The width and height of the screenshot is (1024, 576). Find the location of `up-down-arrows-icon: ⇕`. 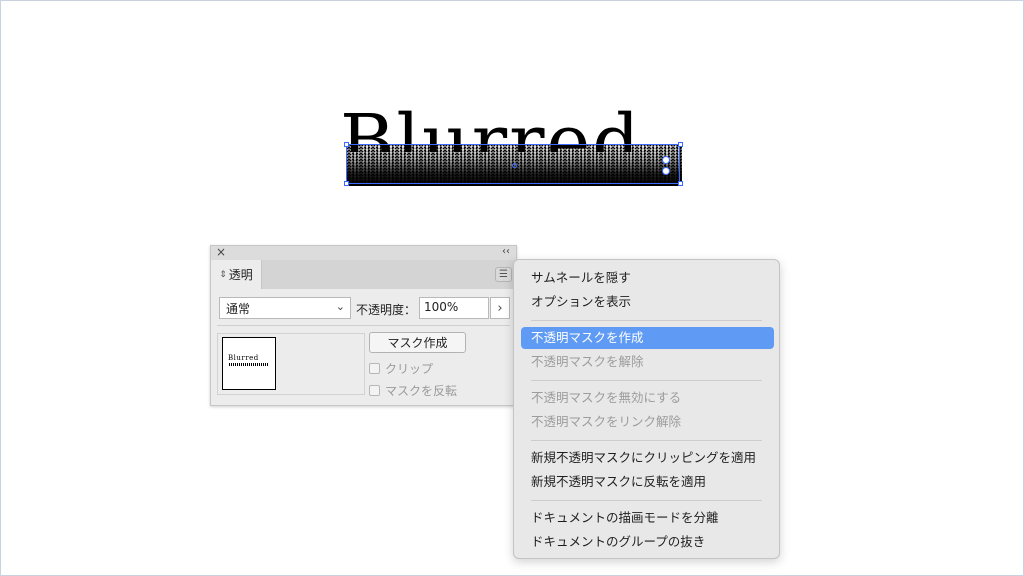

up-down-arrows-icon: ⇕ is located at coordinates (223, 274).